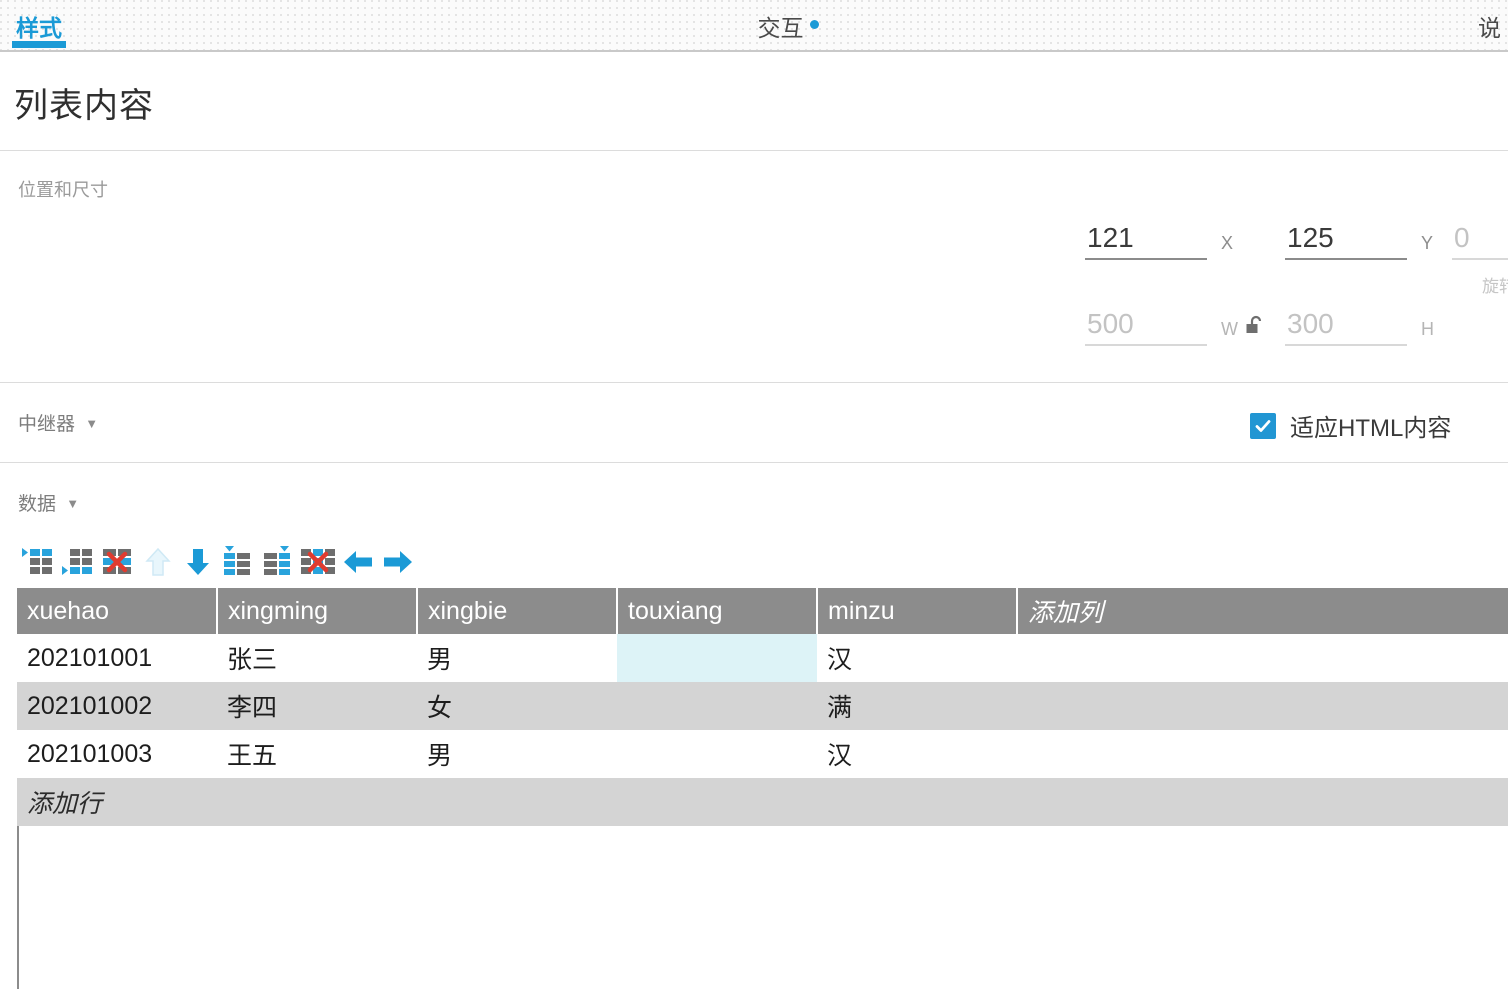 The image size is (1508, 989). Describe the element at coordinates (717, 658) in the screenshot. I see `cell-touxiang-selected` at that location.